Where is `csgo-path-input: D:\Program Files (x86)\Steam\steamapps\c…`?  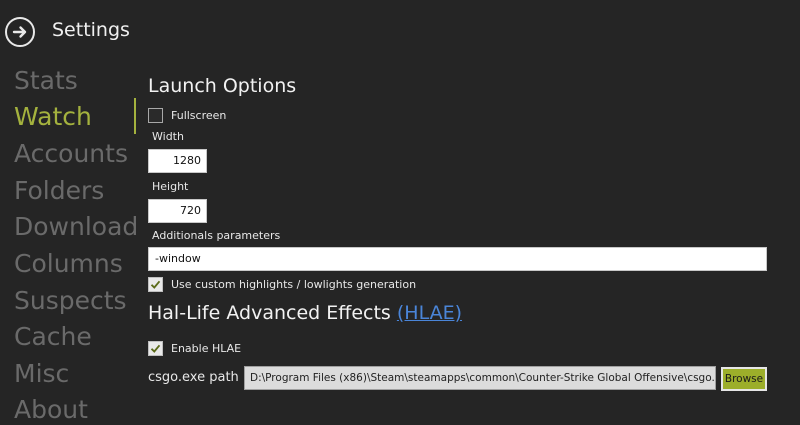 csgo-path-input: D:\Program Files (x86)\Steam\steamapps\c… is located at coordinates (480, 378).